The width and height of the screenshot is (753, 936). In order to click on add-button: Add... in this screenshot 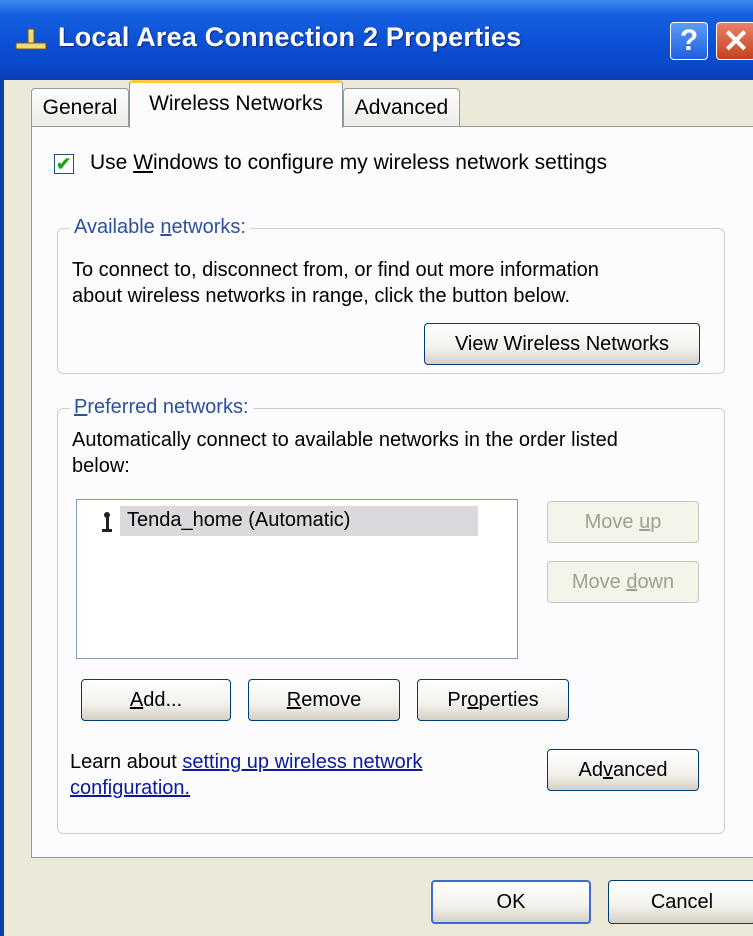, I will do `click(156, 700)`.